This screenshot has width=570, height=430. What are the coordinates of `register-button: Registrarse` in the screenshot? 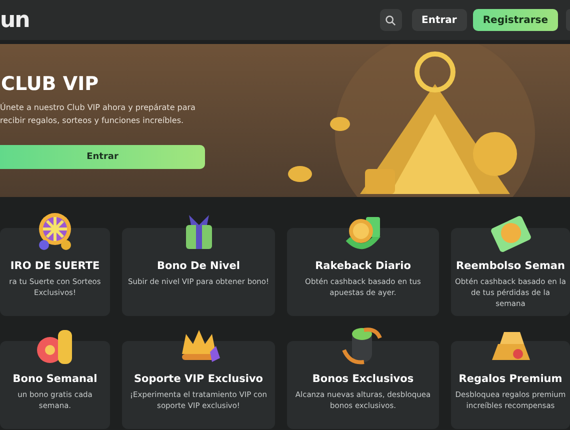 It's located at (515, 20).